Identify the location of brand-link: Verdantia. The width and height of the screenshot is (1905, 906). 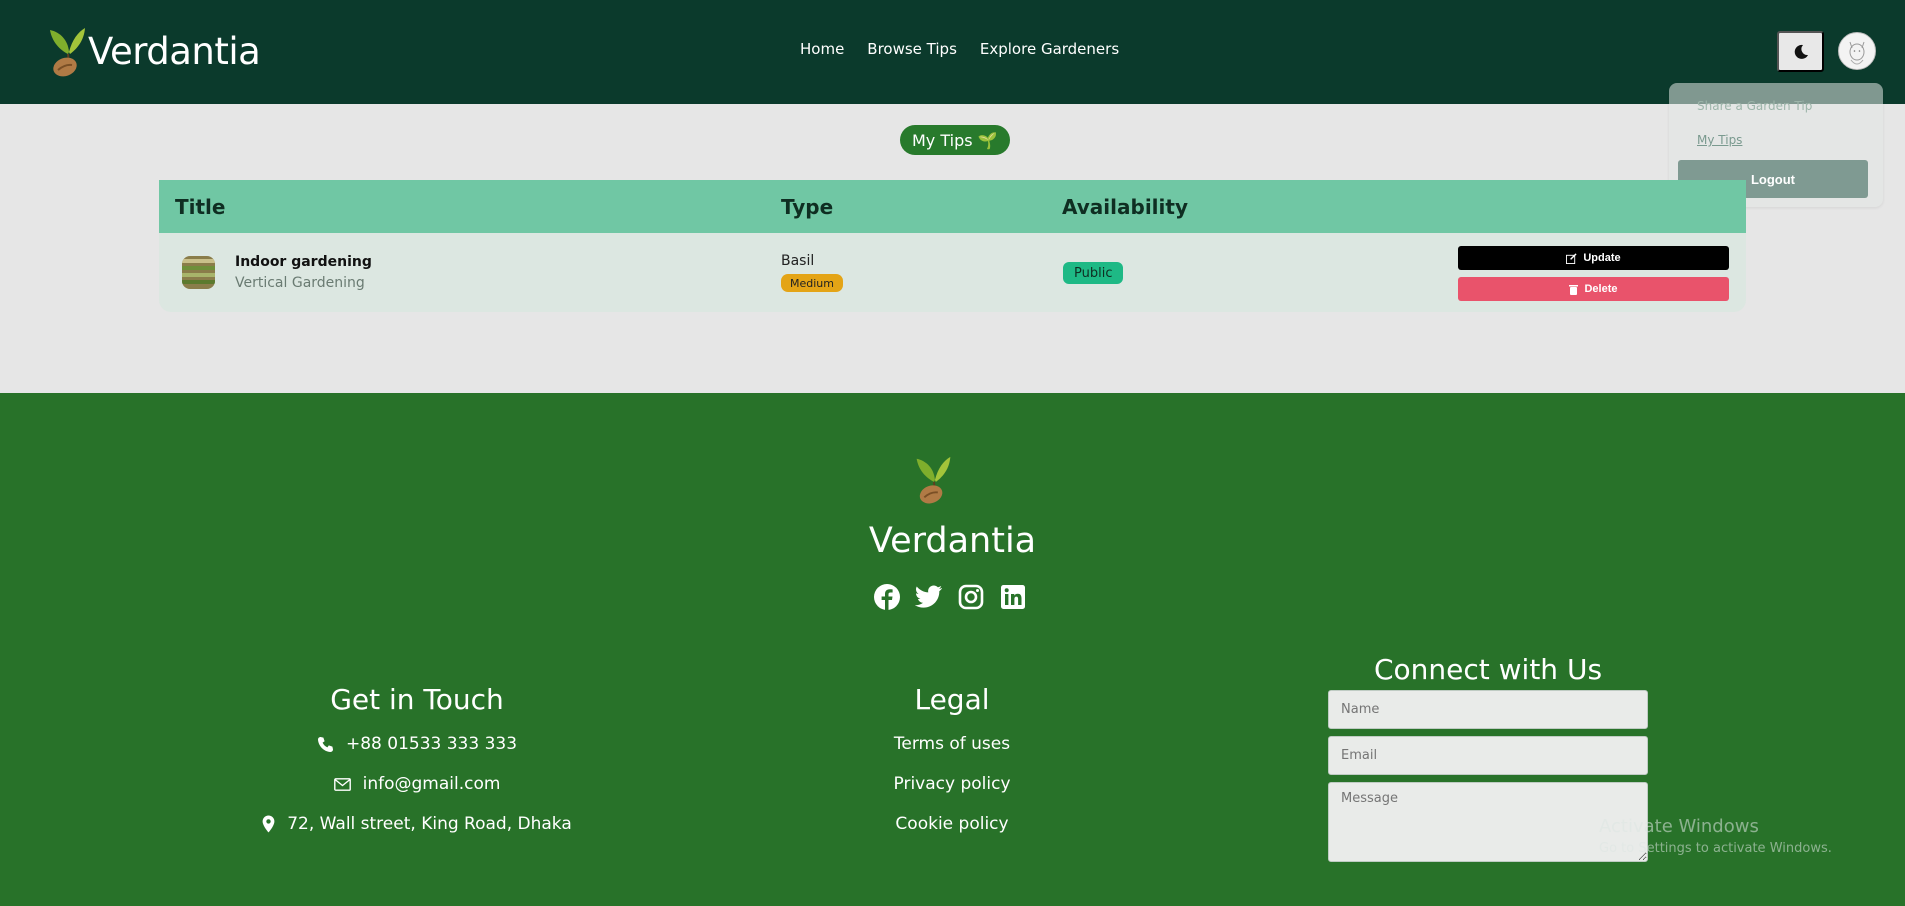
(154, 51).